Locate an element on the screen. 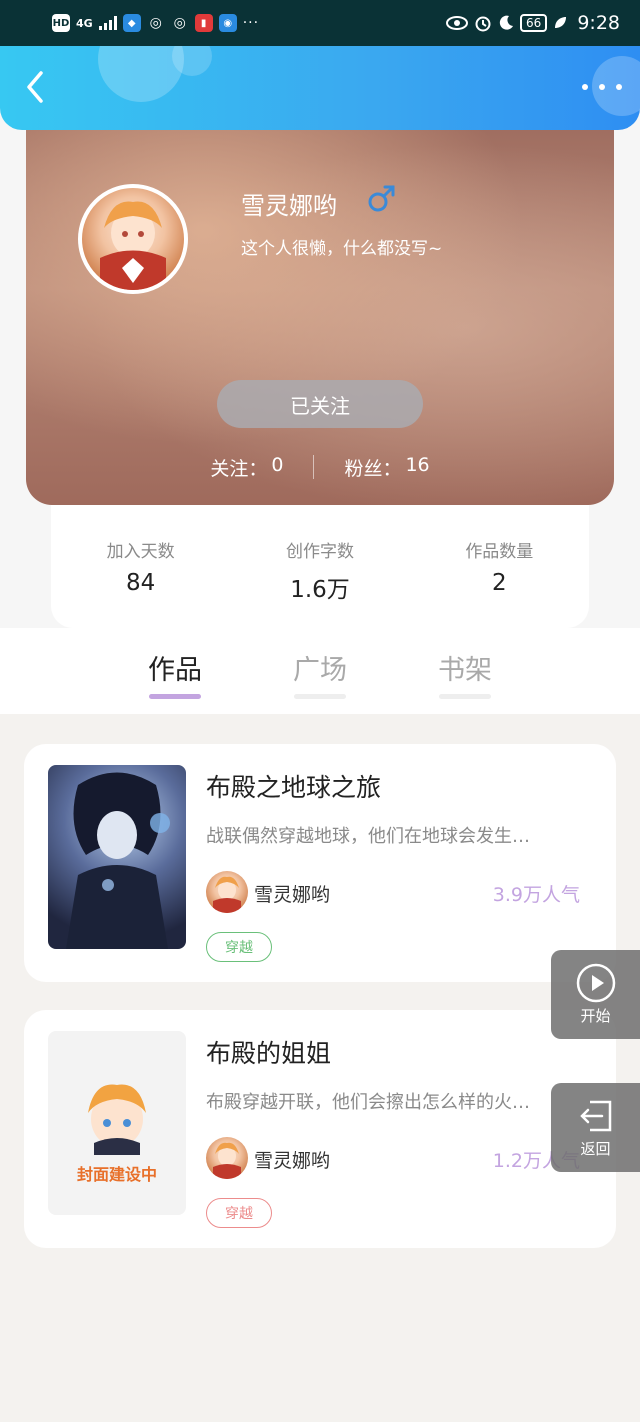 The width and height of the screenshot is (640, 1422). signal-bars-icon is located at coordinates (107, 23).